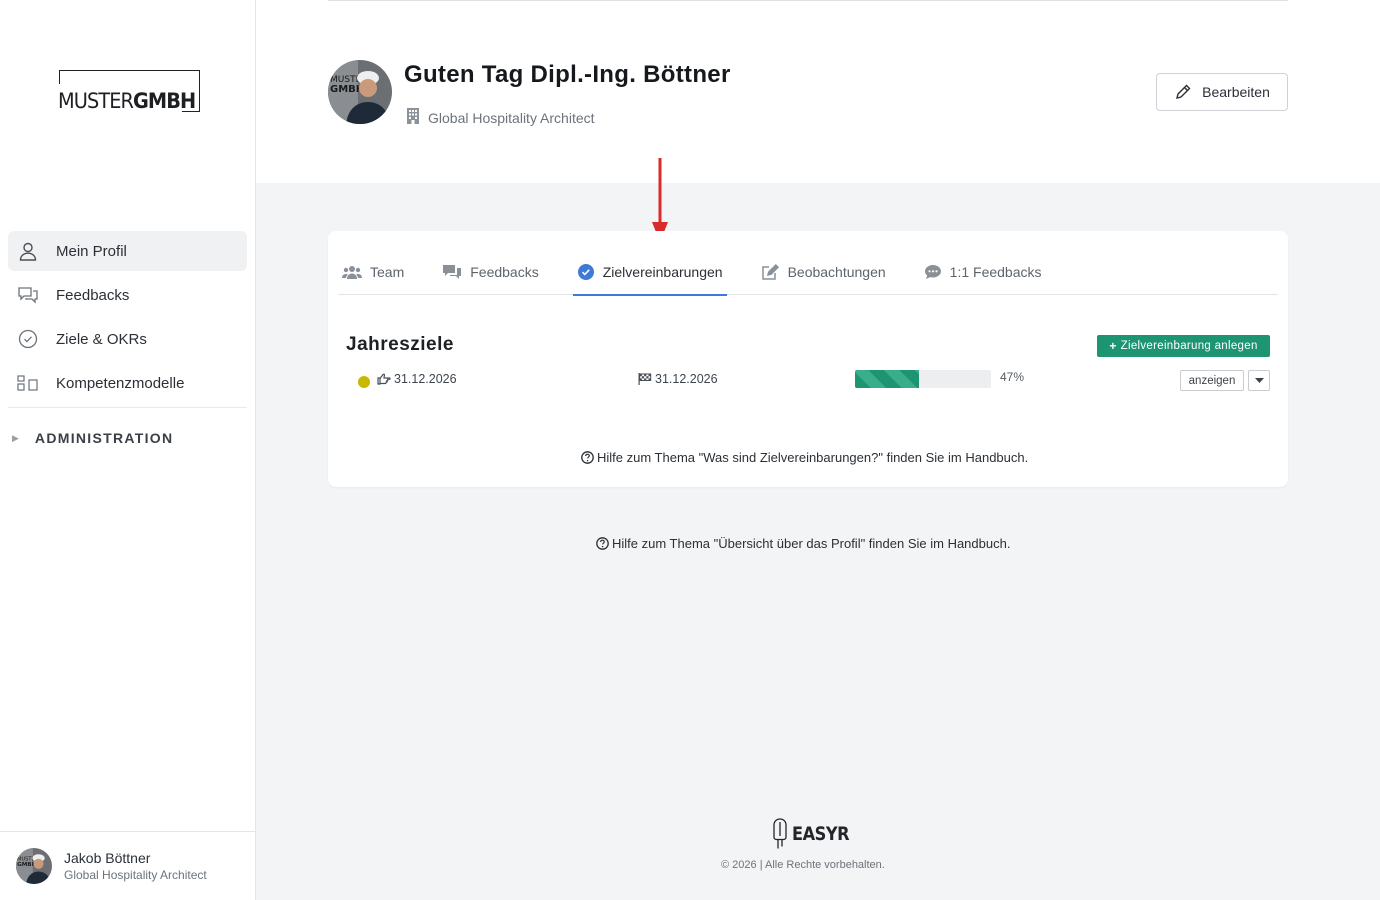 Image resolution: width=1380 pixels, height=900 pixels. I want to click on goal-end-date-text: 31.12.2026, so click(686, 379).